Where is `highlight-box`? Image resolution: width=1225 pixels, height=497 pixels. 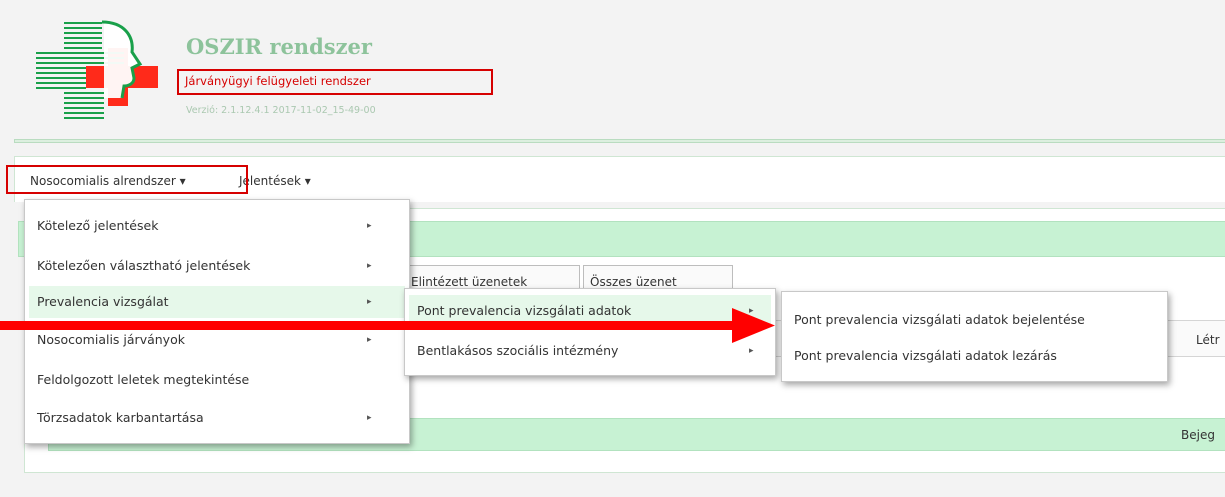 highlight-box is located at coordinates (127, 179).